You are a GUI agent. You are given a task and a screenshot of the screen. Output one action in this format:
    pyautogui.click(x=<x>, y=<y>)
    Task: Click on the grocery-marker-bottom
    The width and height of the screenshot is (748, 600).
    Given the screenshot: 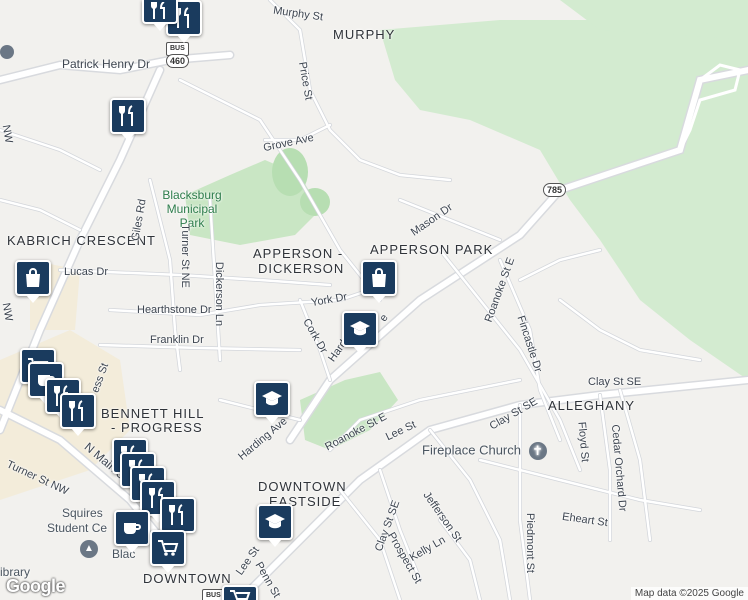 What is the action you would take?
    pyautogui.click(x=240, y=592)
    